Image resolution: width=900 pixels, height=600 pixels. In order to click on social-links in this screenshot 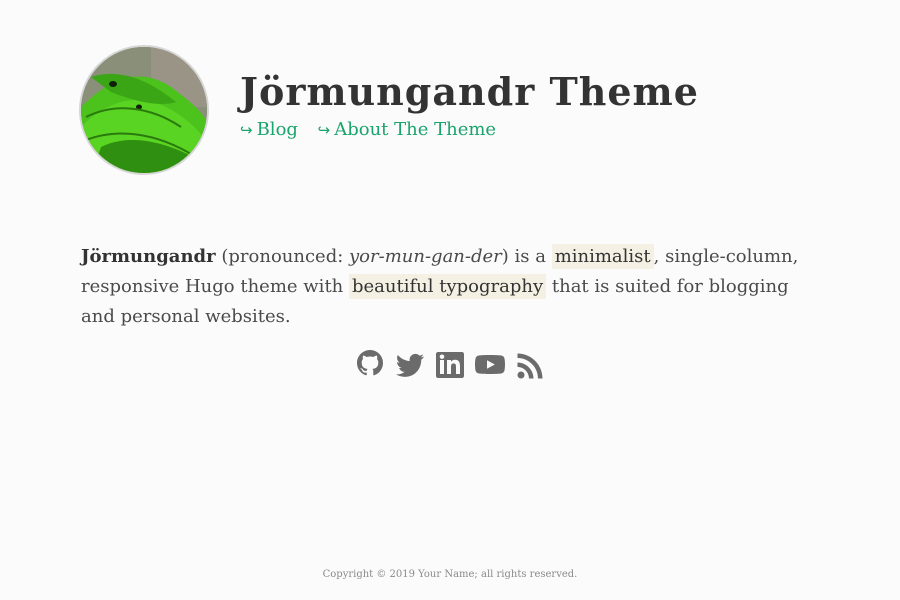, I will do `click(450, 364)`.